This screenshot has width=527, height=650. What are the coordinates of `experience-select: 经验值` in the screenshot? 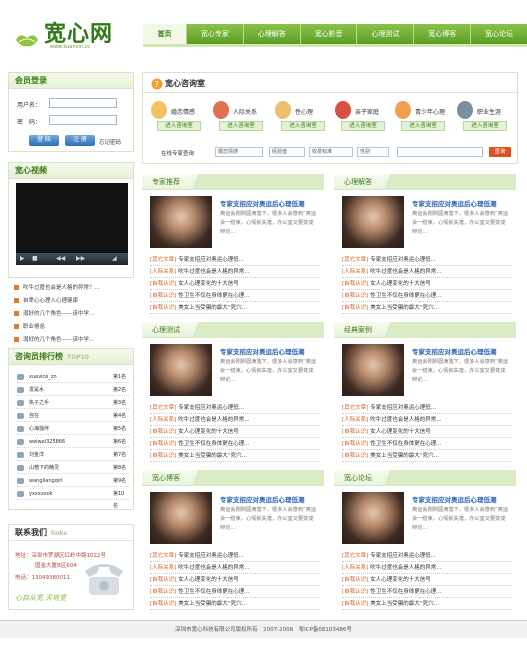 It's located at (287, 152).